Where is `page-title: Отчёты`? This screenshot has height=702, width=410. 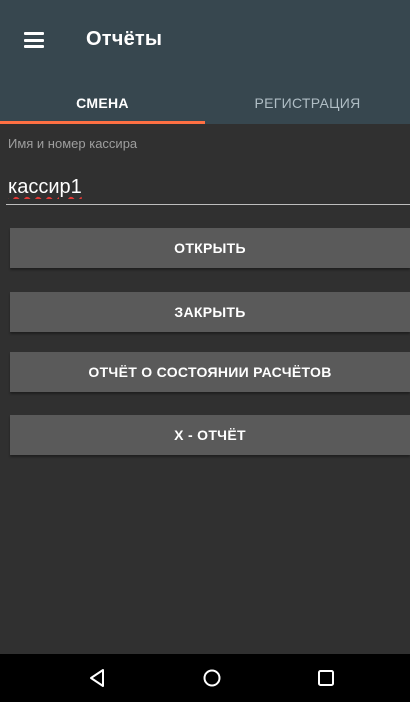
page-title: Отчёты is located at coordinates (124, 39).